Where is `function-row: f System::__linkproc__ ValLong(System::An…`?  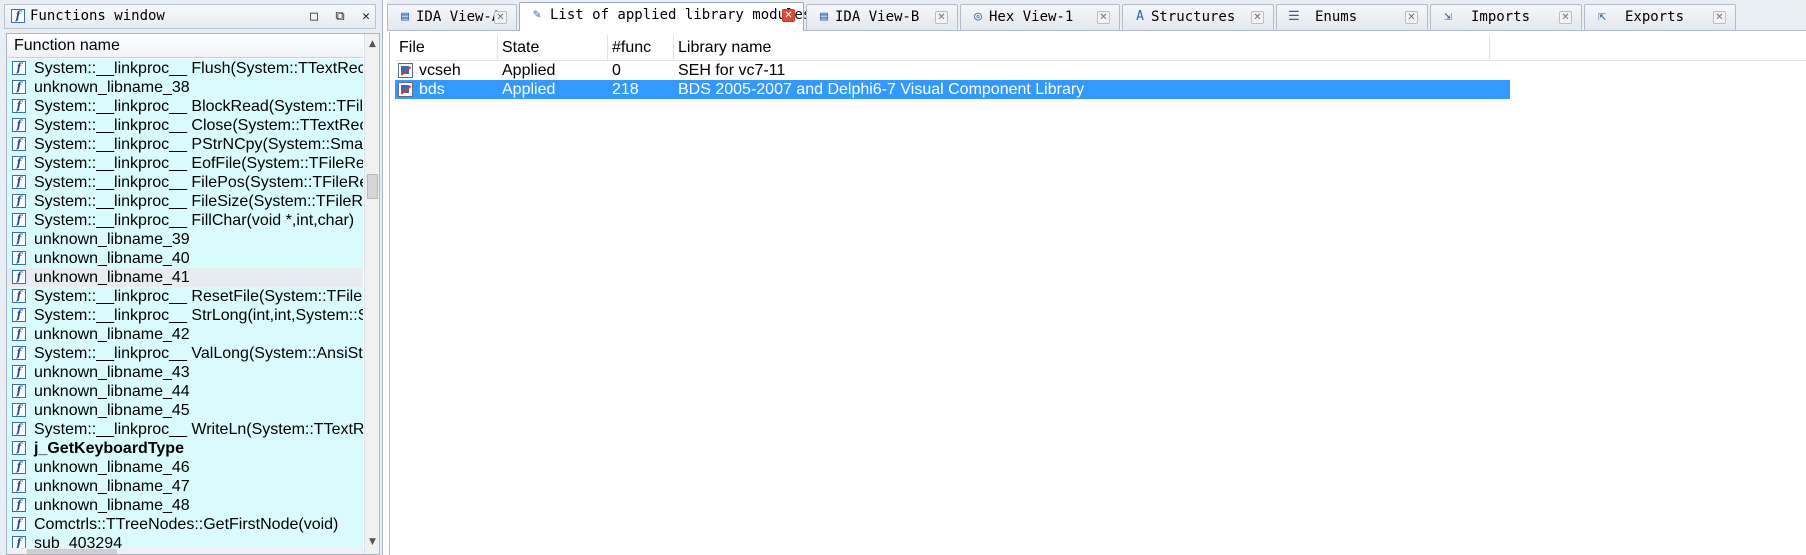
function-row: f System::__linkproc__ ValLong(System::An… is located at coordinates (185, 353).